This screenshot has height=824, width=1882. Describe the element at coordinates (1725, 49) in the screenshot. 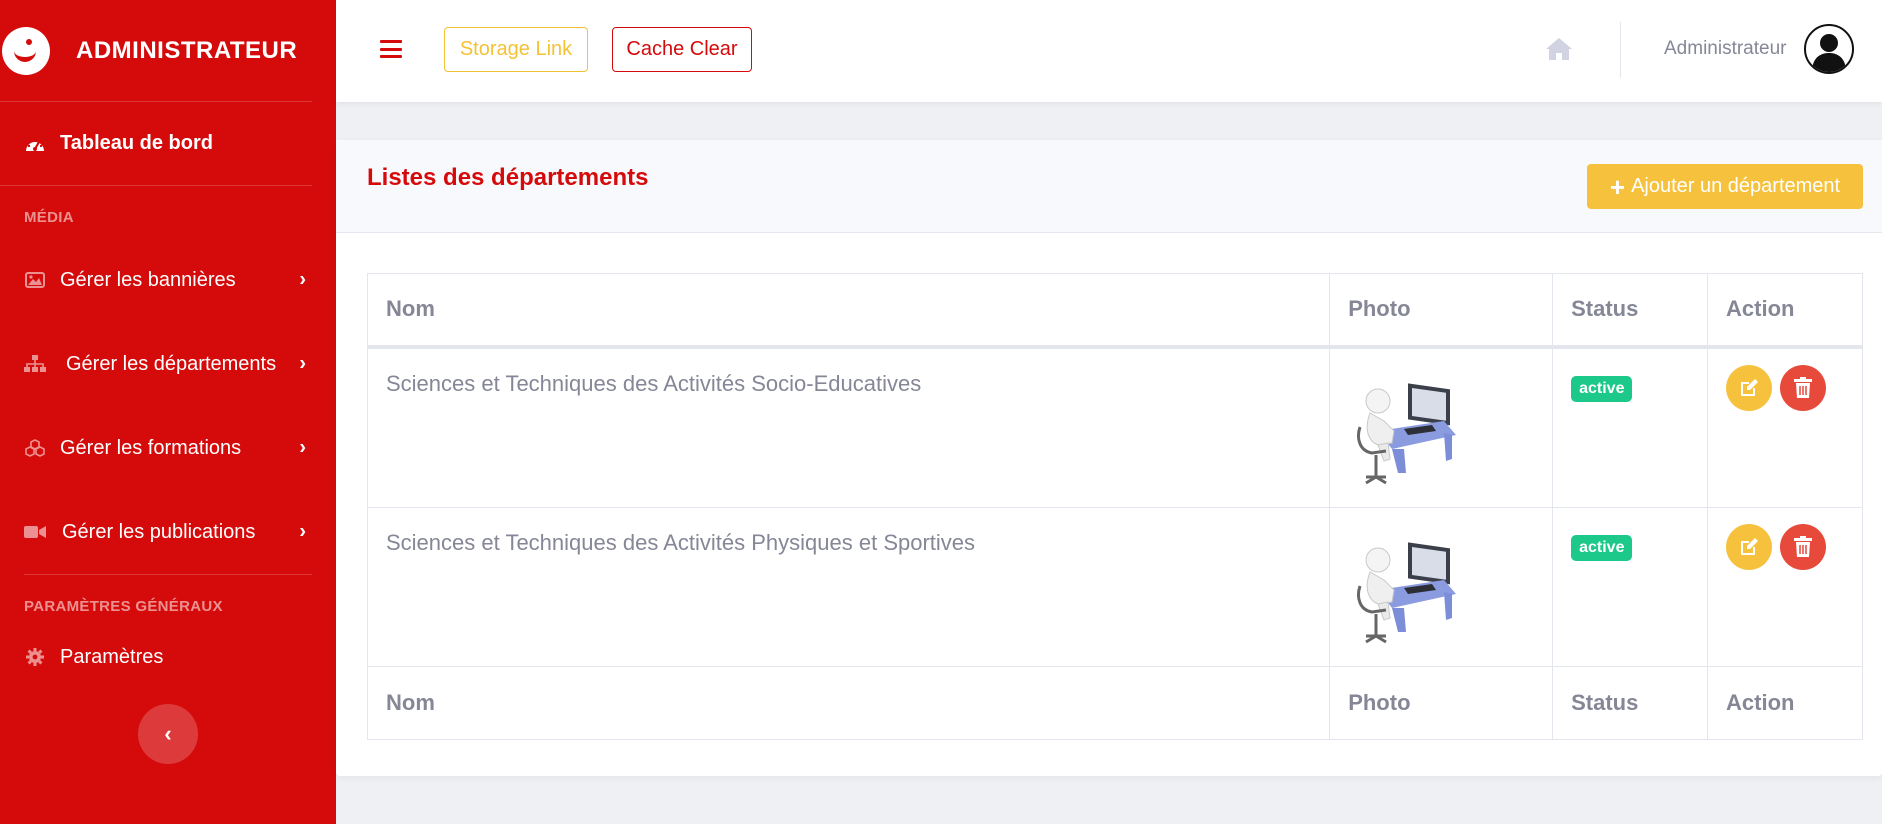

I see `user-name: Administrateur` at that location.